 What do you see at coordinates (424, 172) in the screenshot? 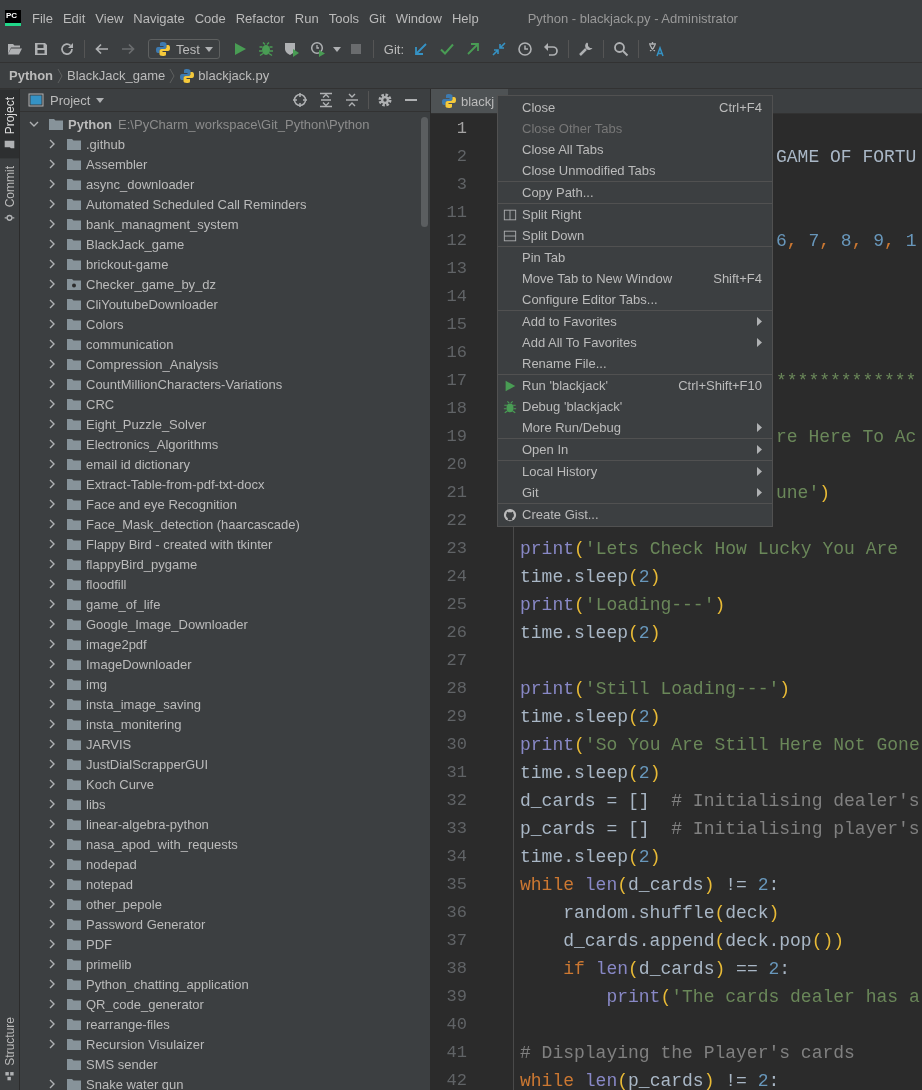
I see `scrollbar-thumb` at bounding box center [424, 172].